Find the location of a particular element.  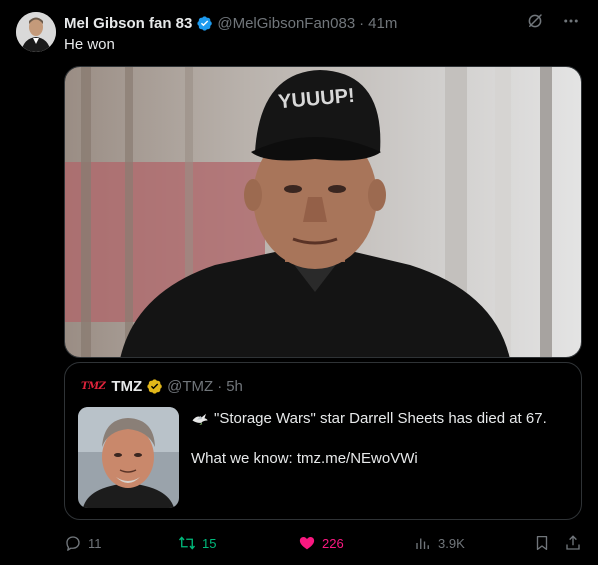

handle: @MelGibsonFan083 is located at coordinates (286, 23).